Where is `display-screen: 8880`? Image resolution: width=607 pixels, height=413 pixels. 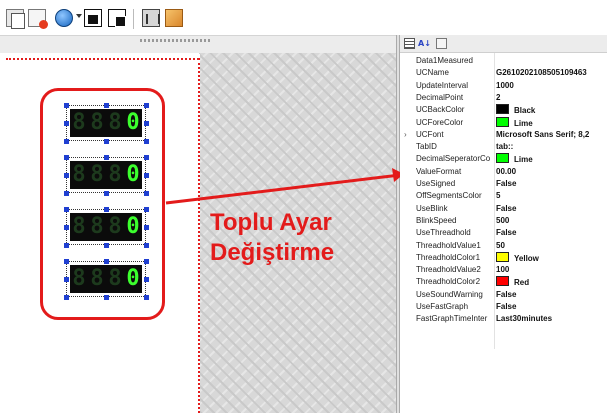
display-screen: 8880 is located at coordinates (106, 279).